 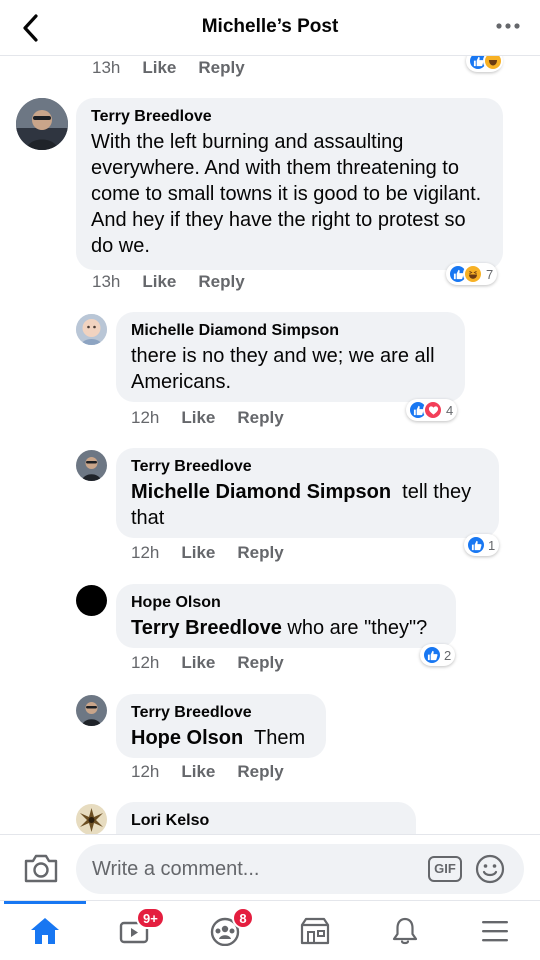 What do you see at coordinates (148, 518) in the screenshot?
I see `comment-text-part: that` at bounding box center [148, 518].